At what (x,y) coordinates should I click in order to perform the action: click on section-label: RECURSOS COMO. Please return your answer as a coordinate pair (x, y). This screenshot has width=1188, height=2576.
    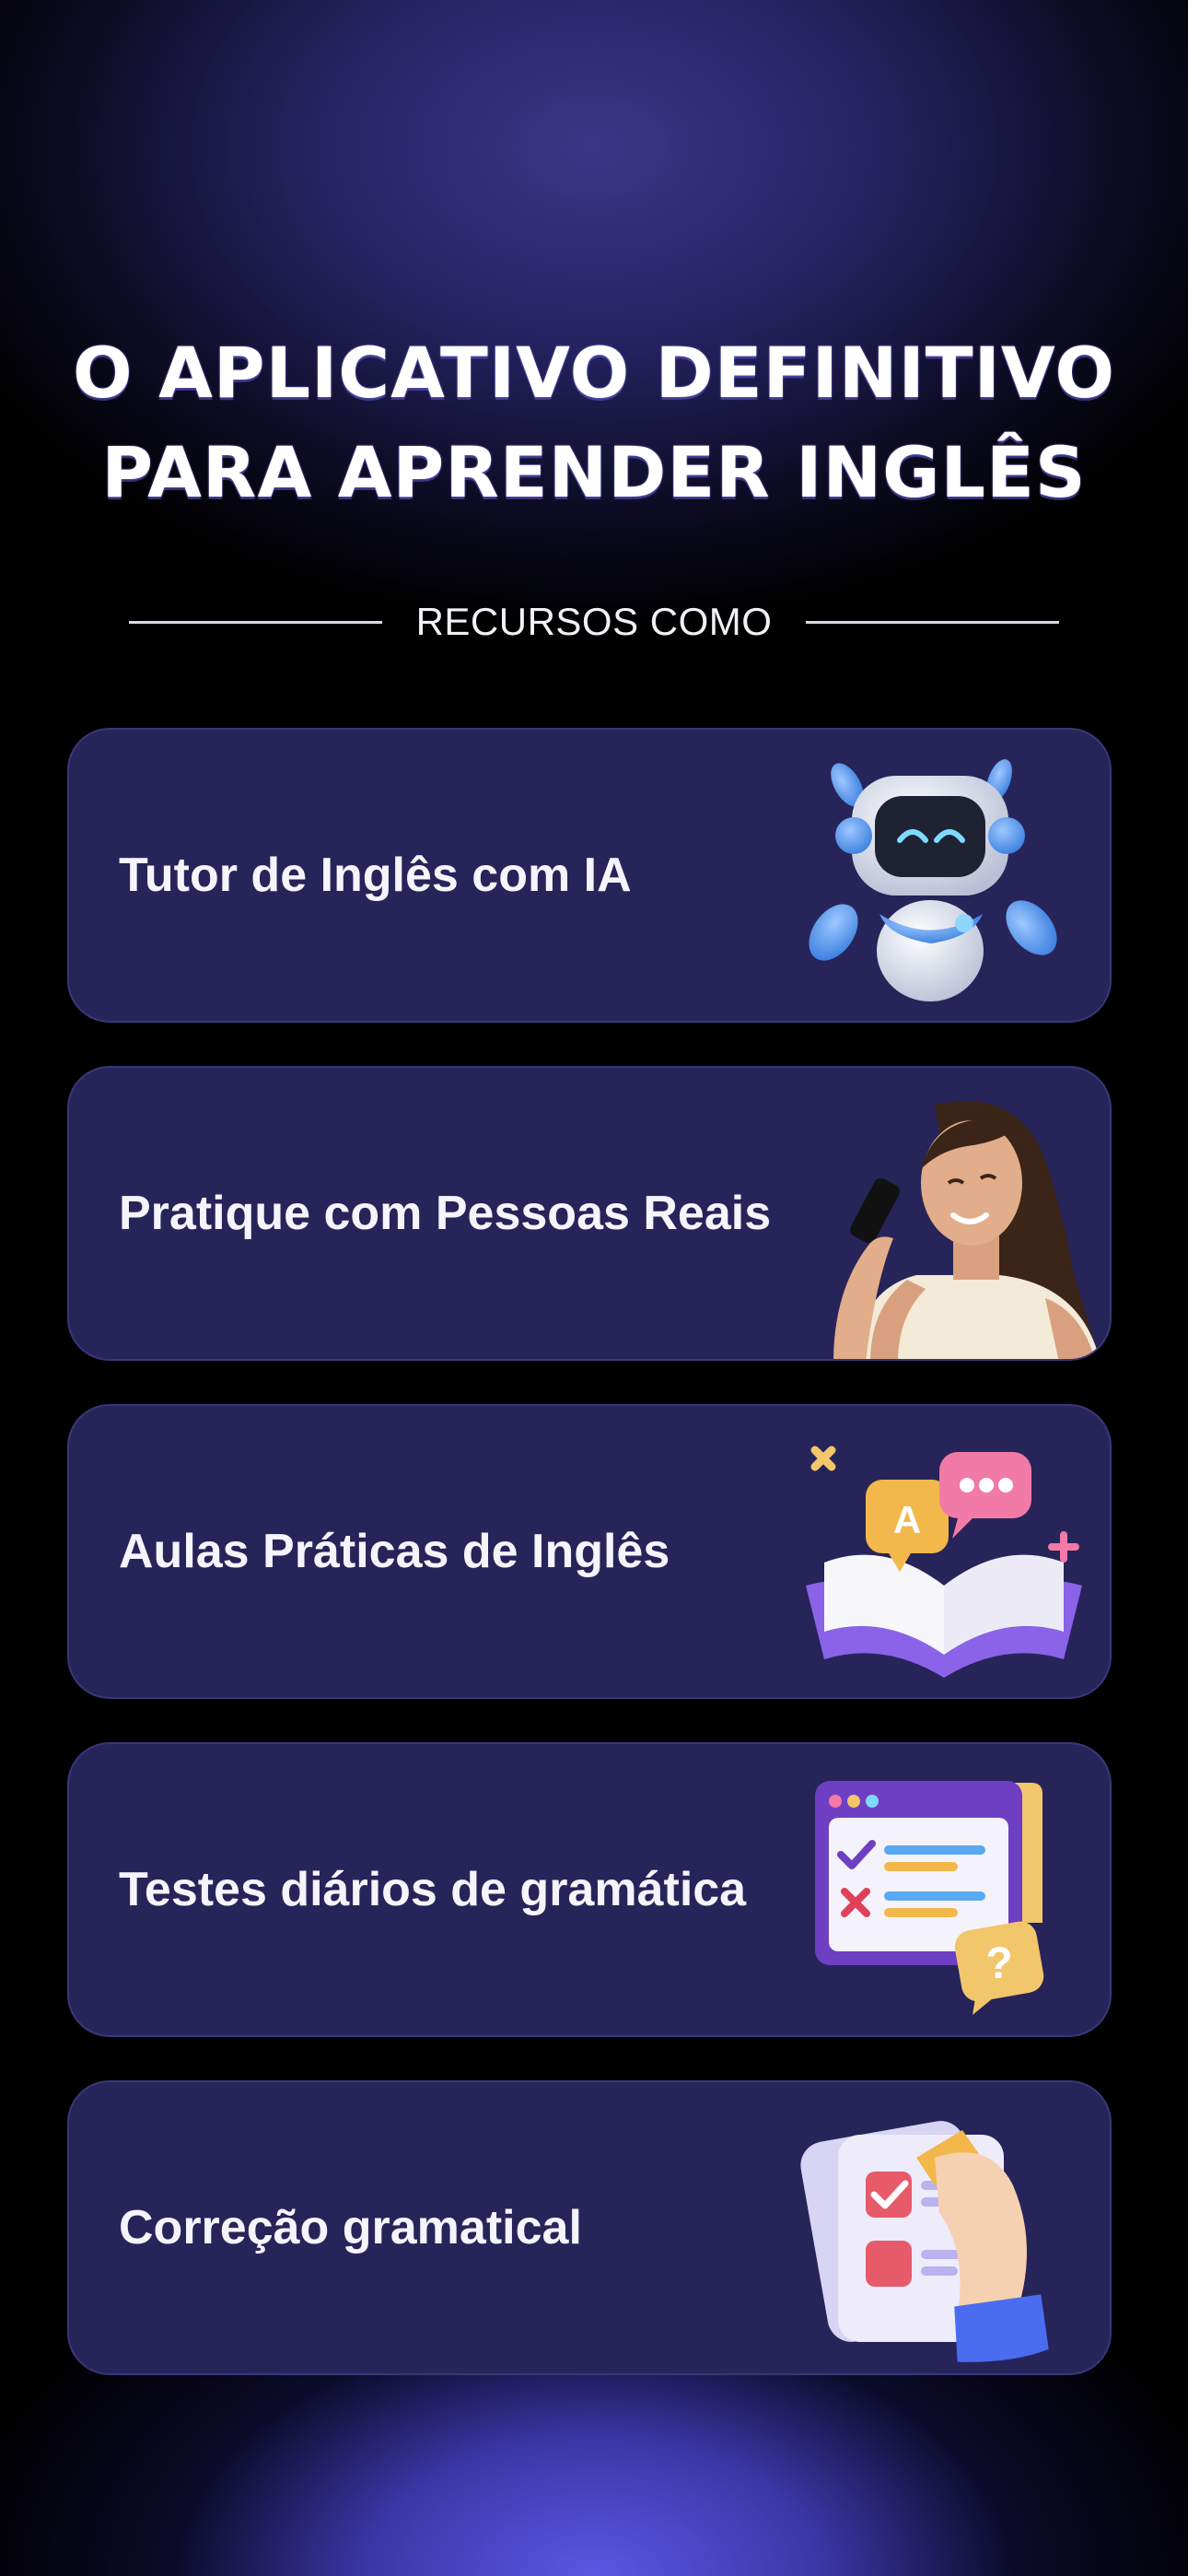
    Looking at the image, I should click on (594, 621).